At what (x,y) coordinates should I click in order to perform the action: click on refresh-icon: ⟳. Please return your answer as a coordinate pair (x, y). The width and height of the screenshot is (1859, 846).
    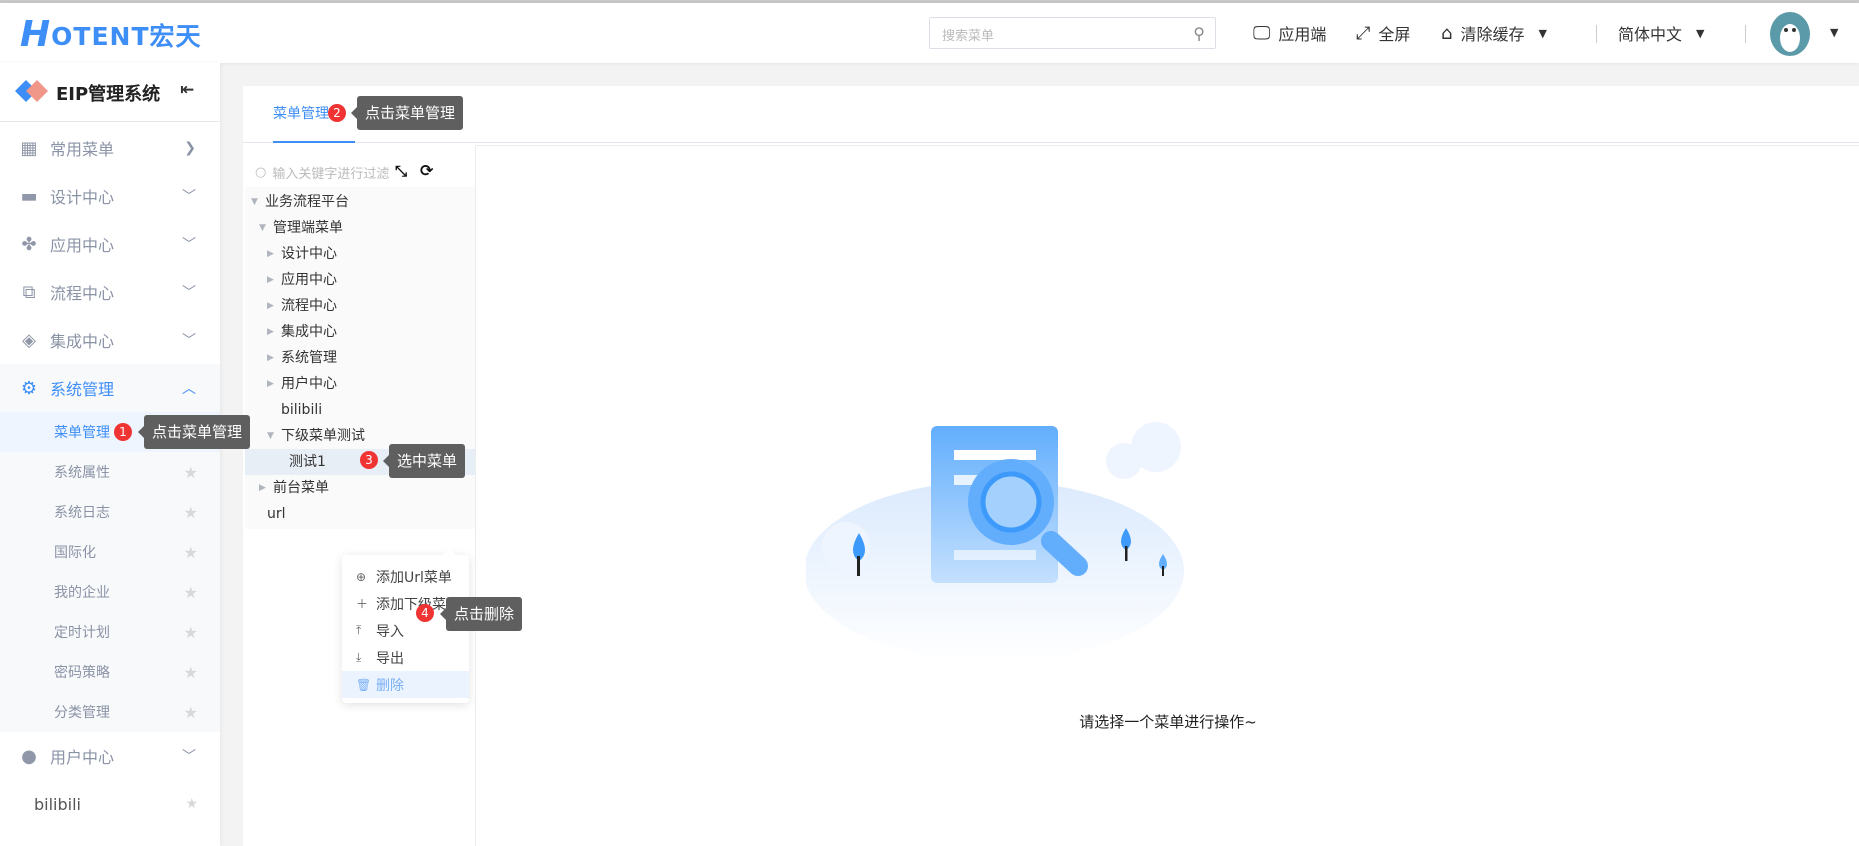
    Looking at the image, I should click on (426, 170).